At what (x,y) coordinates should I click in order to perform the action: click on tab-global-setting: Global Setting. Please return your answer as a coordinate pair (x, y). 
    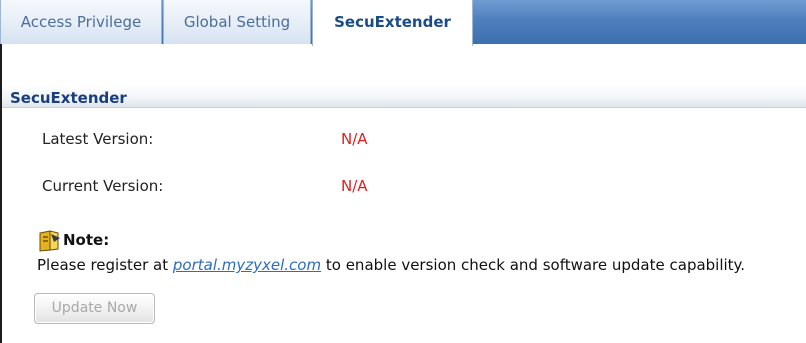
    Looking at the image, I should click on (237, 22).